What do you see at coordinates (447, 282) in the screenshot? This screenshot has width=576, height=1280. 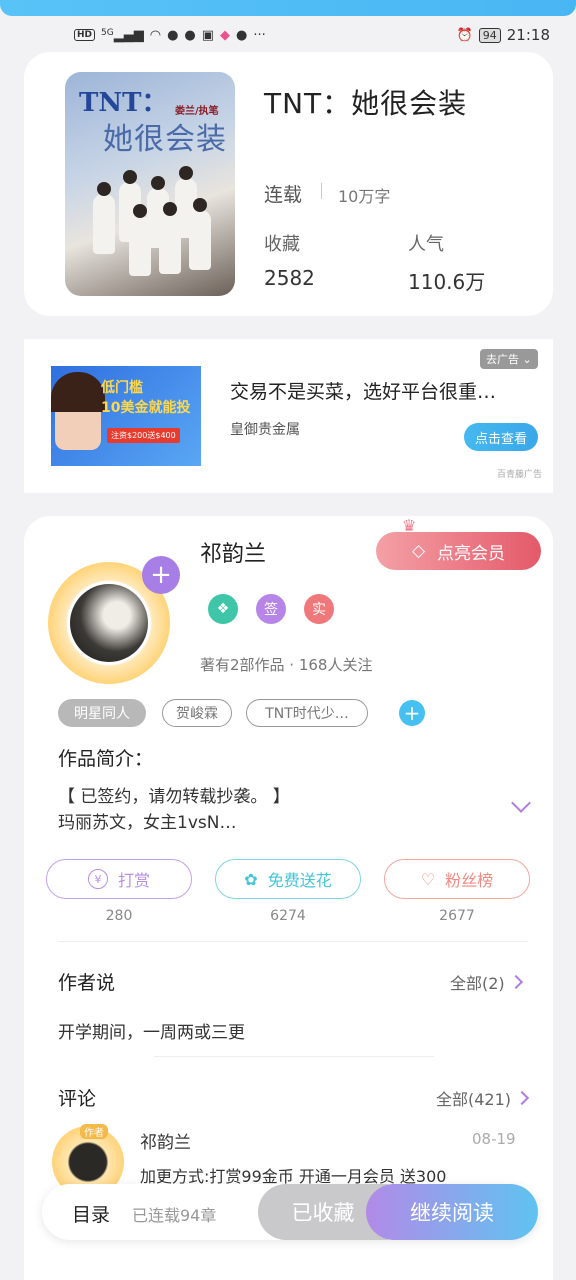 I see `popularity-value: 110.6万` at bounding box center [447, 282].